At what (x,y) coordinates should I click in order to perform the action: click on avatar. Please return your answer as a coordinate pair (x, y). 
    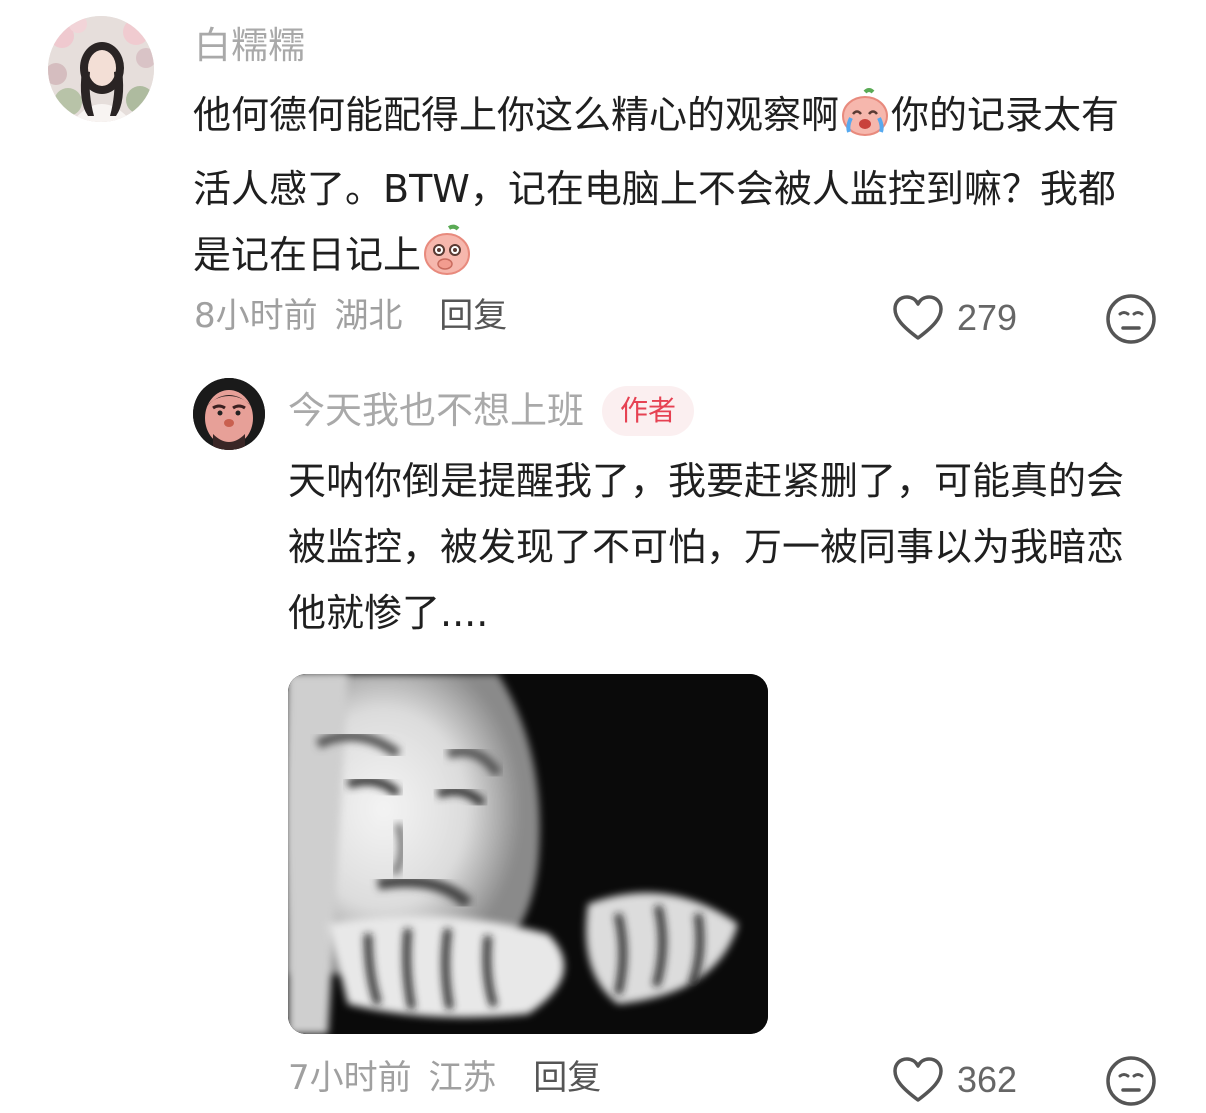
    Looking at the image, I should click on (101, 69).